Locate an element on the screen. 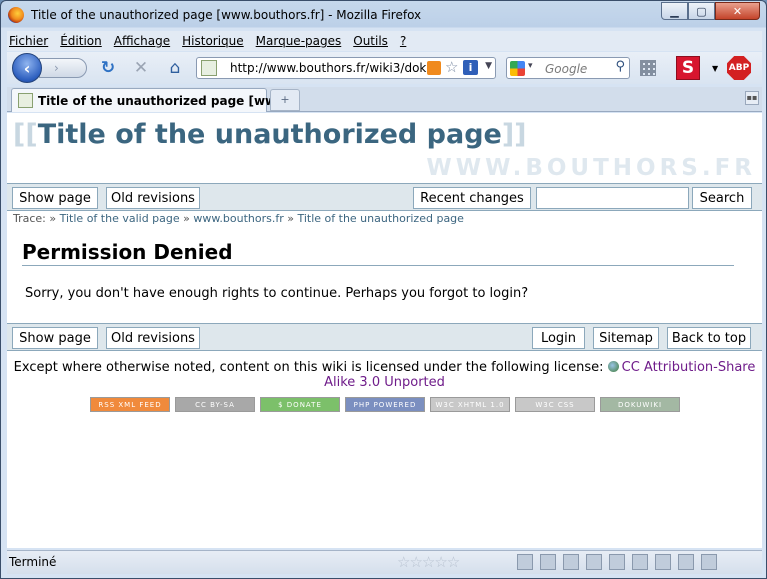  firefox-icon is located at coordinates (16, 14).